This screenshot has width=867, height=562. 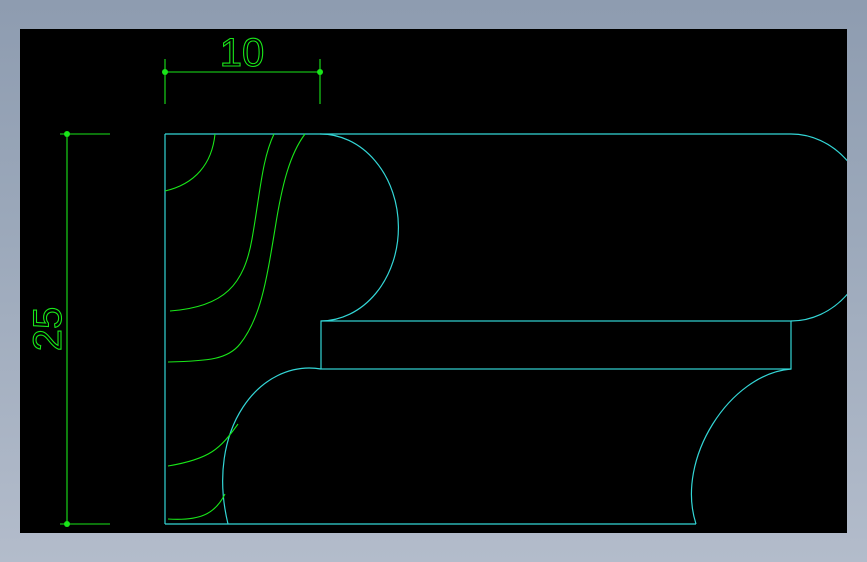 What do you see at coordinates (165, 72) in the screenshot?
I see `dim-h-arrow-left` at bounding box center [165, 72].